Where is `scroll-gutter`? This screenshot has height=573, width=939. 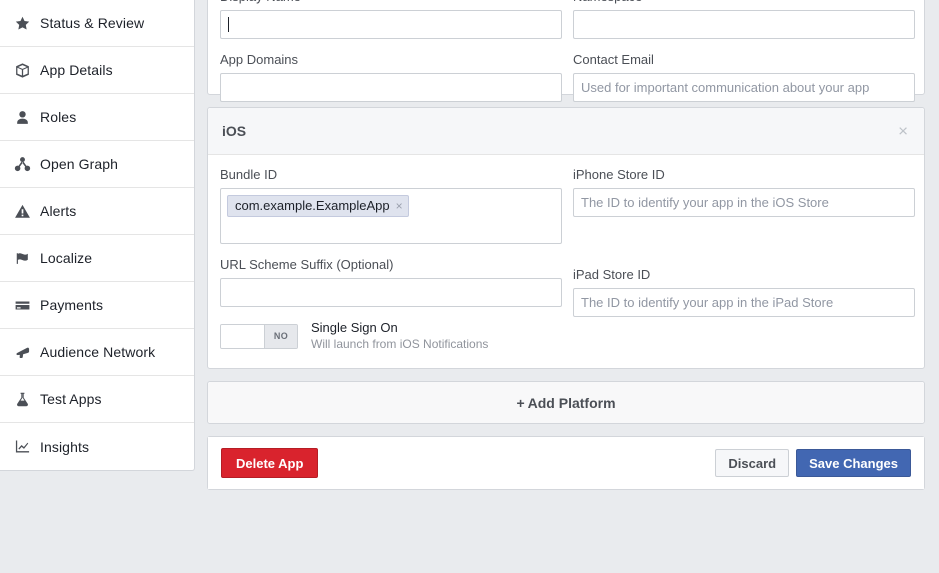
scroll-gutter is located at coordinates (932, 286).